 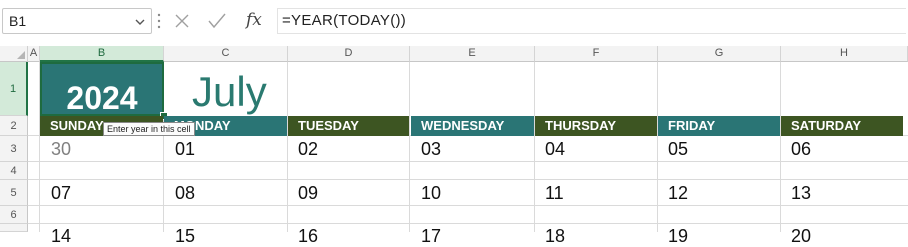 What do you see at coordinates (254, 20) in the screenshot?
I see `function-fx-icon: fx` at bounding box center [254, 20].